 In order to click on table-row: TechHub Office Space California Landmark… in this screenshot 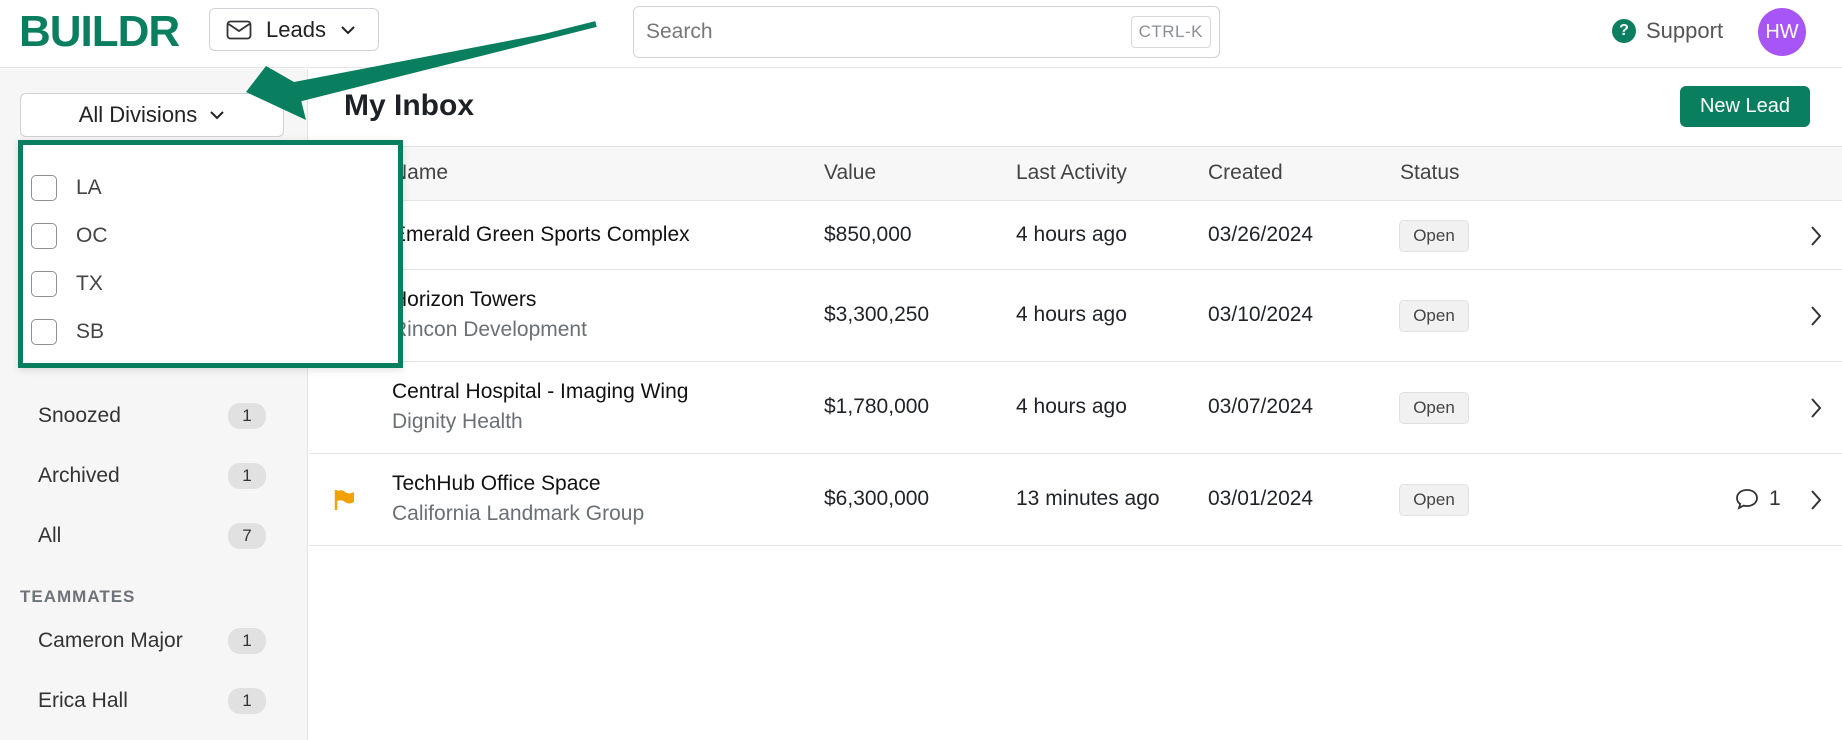, I will do `click(1075, 500)`.